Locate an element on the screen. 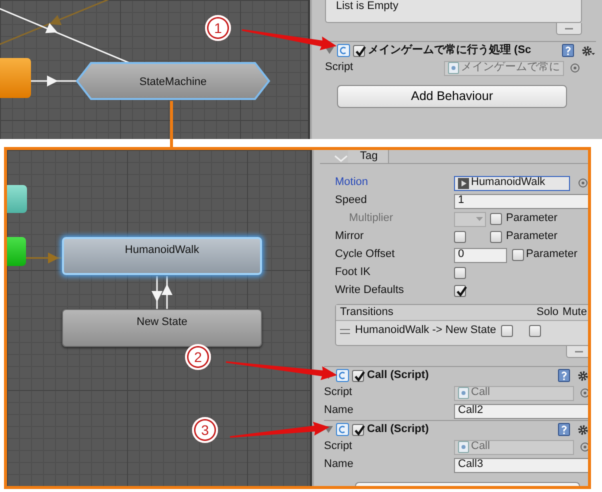  state-machine-node: StateMachine is located at coordinates (173, 81).